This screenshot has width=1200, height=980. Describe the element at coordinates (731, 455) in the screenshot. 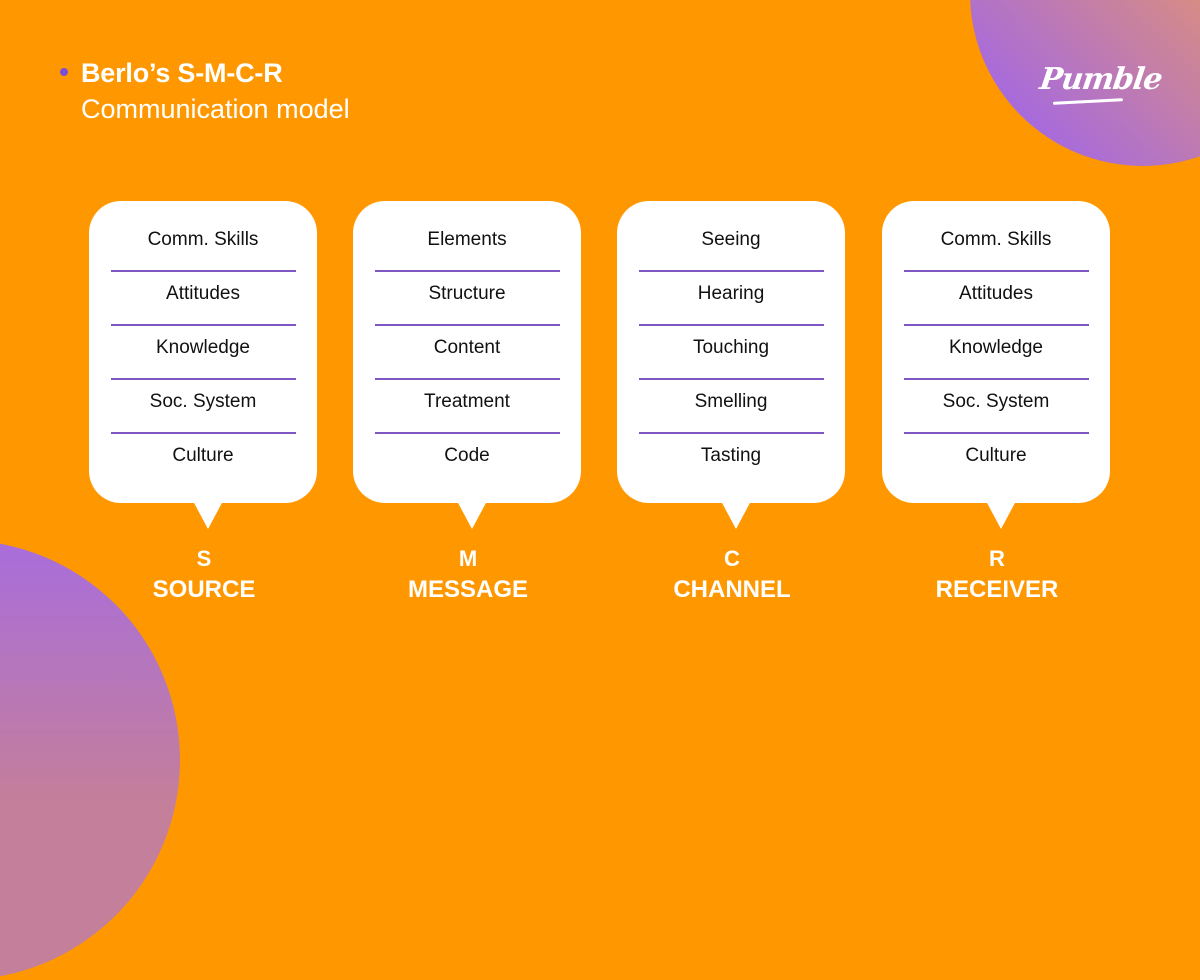

I see `card-item: Tasting` at that location.